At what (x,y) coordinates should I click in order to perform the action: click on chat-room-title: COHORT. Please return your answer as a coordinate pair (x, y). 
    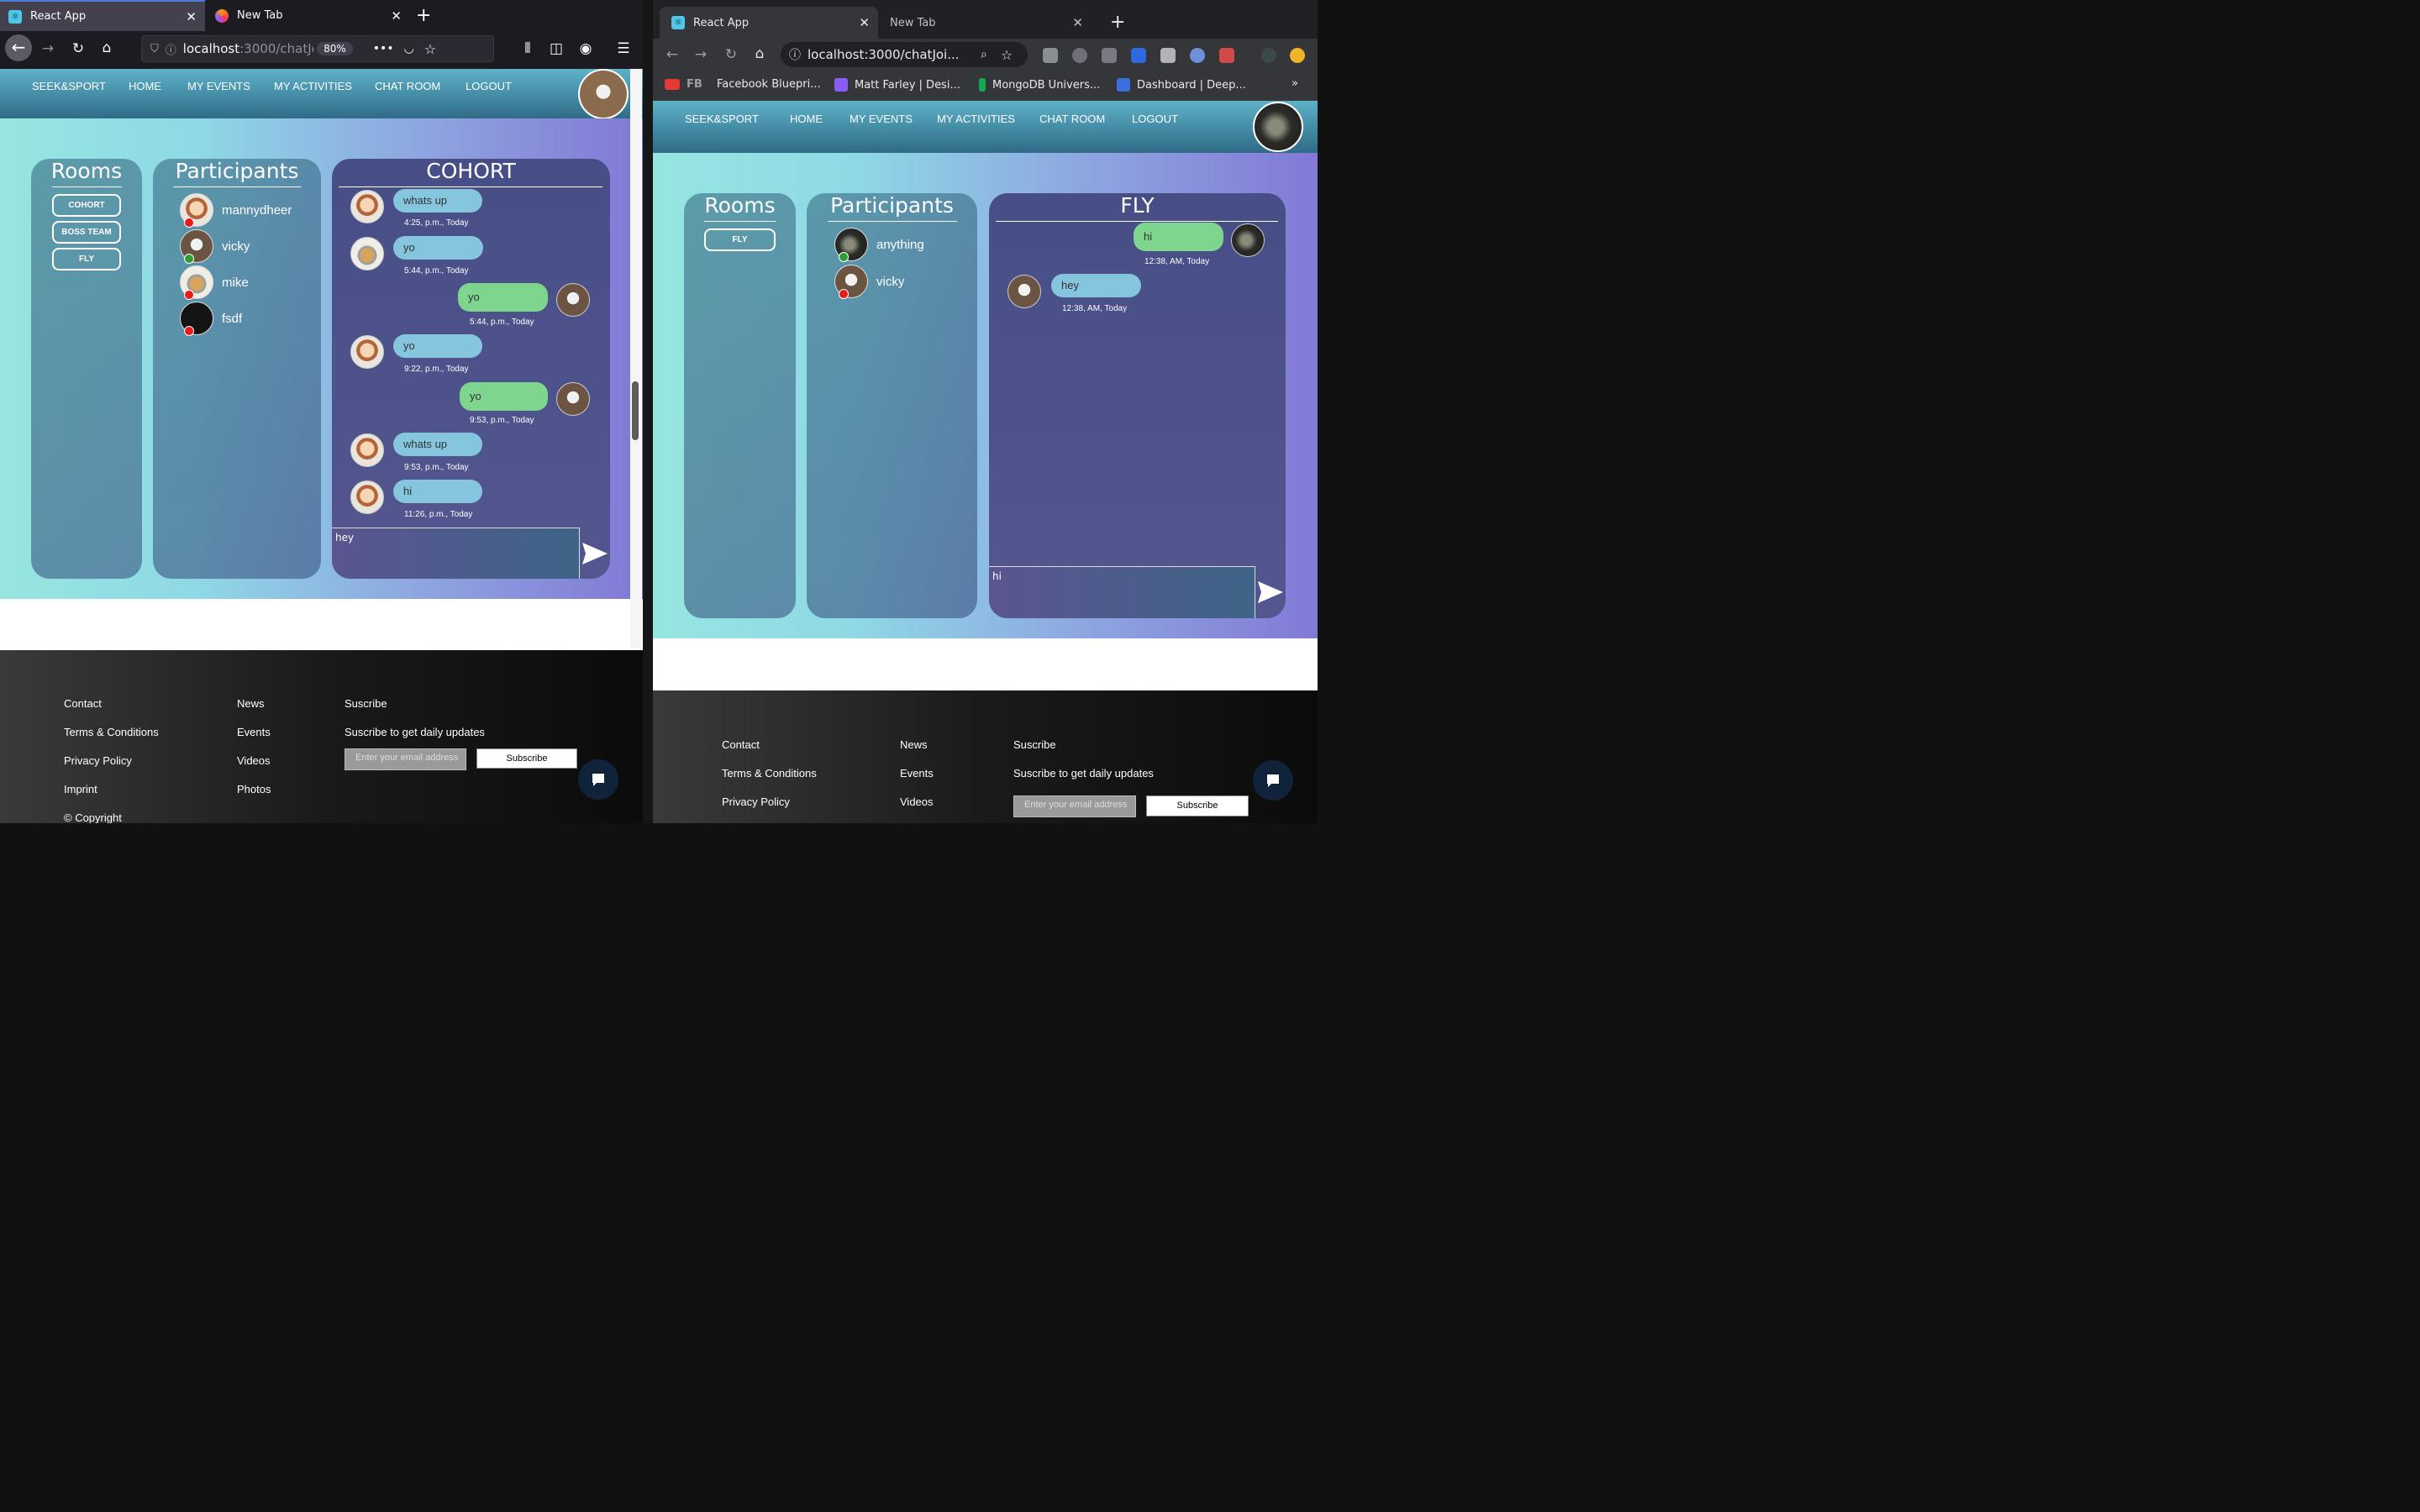
    Looking at the image, I should click on (471, 171).